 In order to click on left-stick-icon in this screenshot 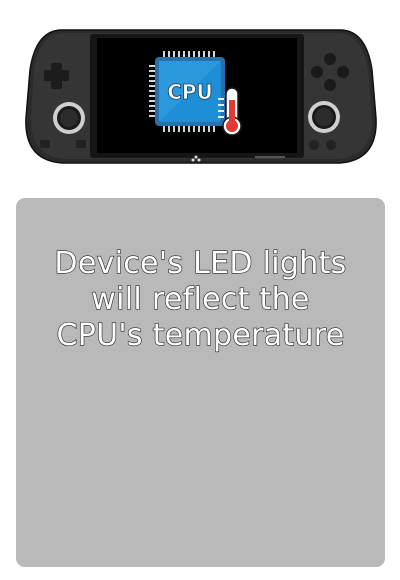, I will do `click(69, 118)`.